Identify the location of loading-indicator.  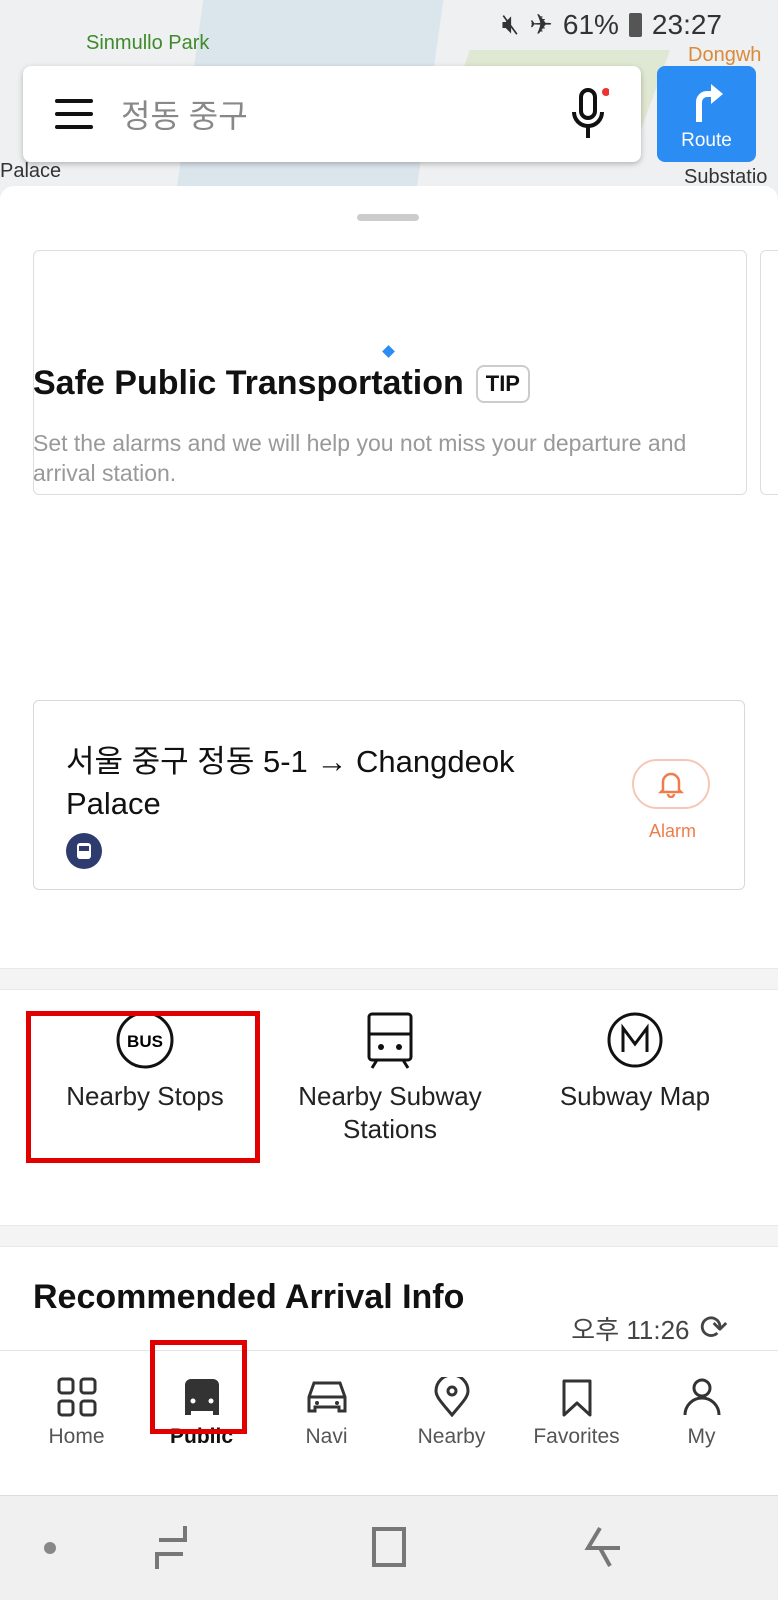
(388, 351).